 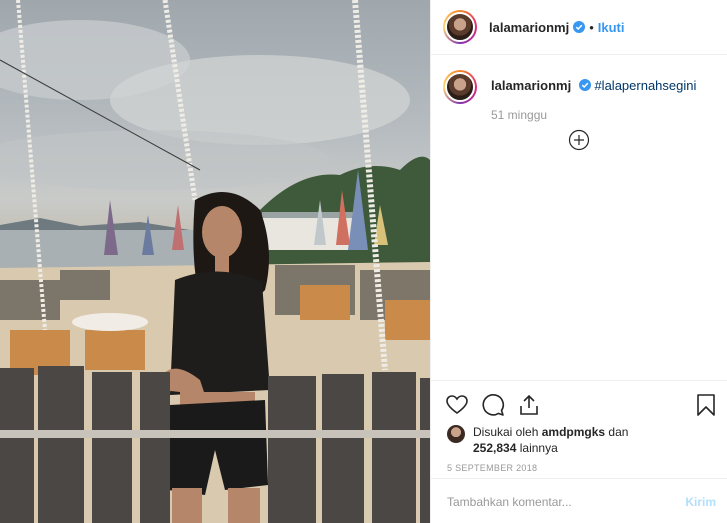 I want to click on plus-circle-icon, so click(x=579, y=140).